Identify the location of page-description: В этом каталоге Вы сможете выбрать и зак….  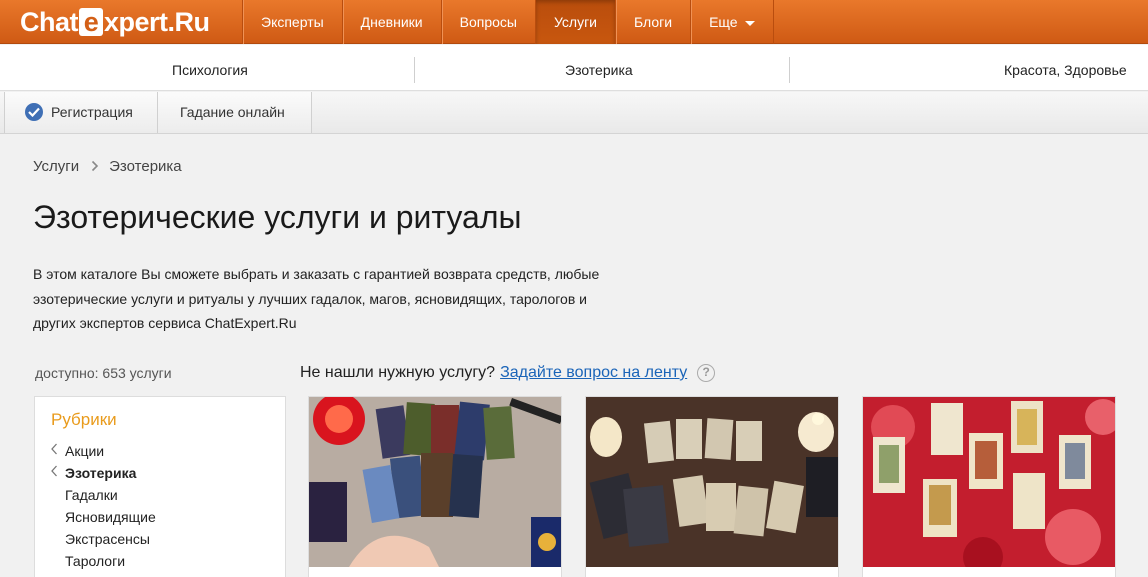
(316, 298).